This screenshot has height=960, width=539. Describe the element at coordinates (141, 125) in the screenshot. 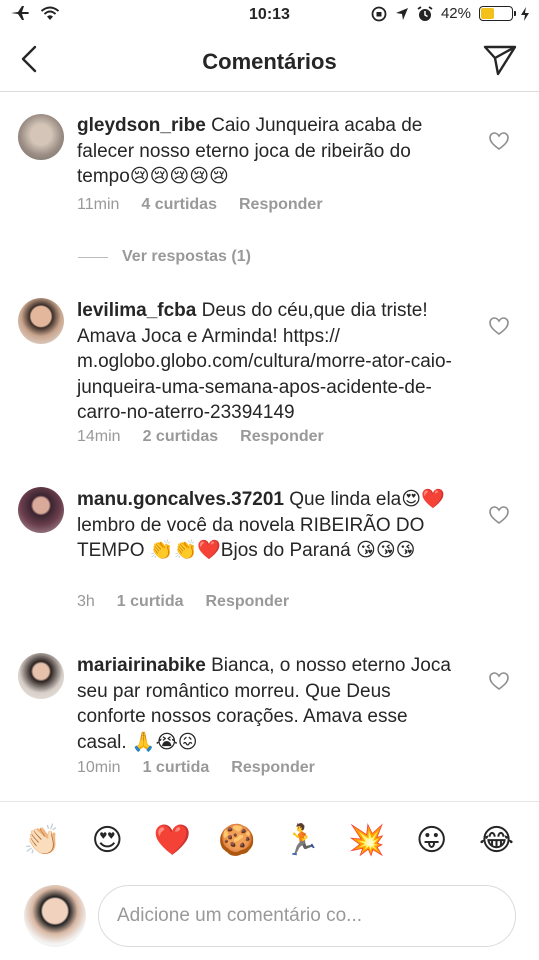

I see `comment-username: gleydson_ribe` at that location.